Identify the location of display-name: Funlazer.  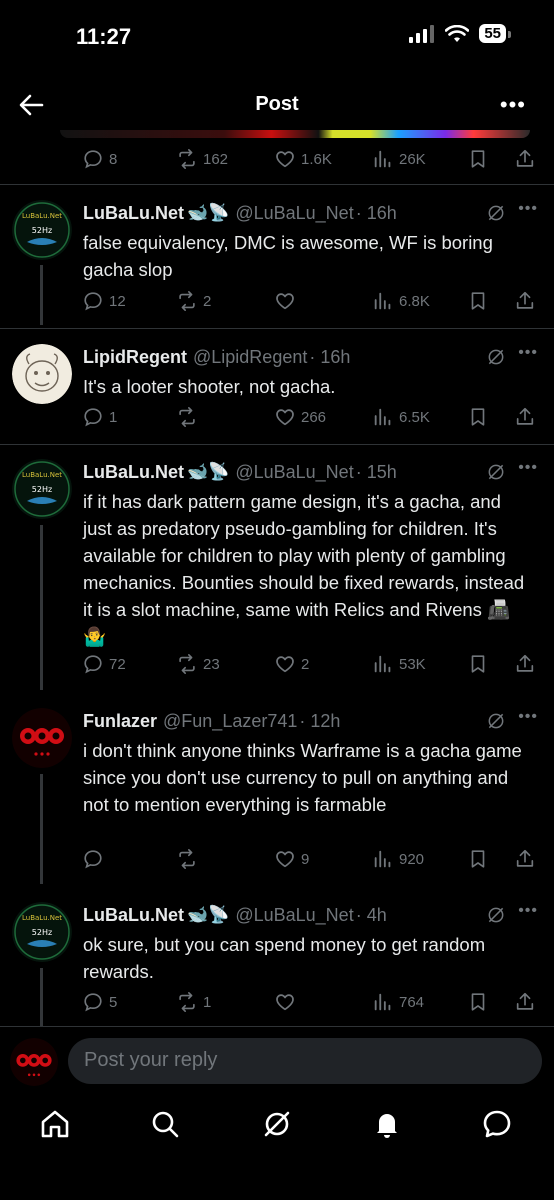
(120, 721).